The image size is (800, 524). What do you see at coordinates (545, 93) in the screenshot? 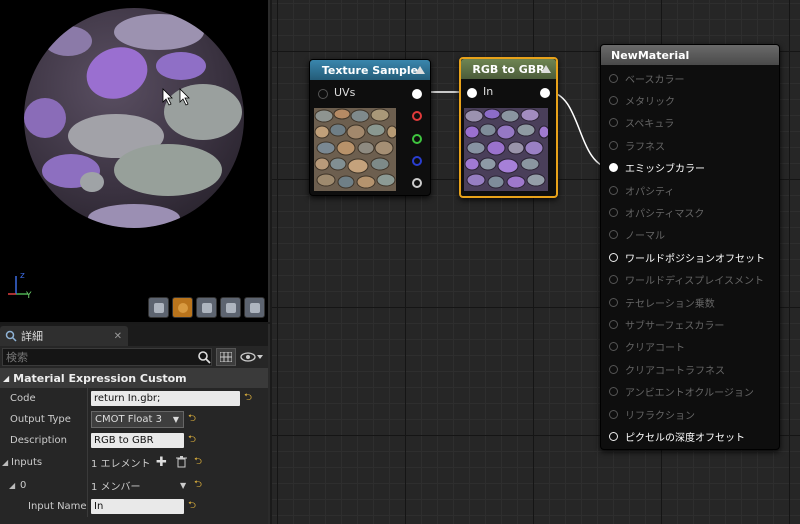
I see `rgb-to-gbr-output-pin` at bounding box center [545, 93].